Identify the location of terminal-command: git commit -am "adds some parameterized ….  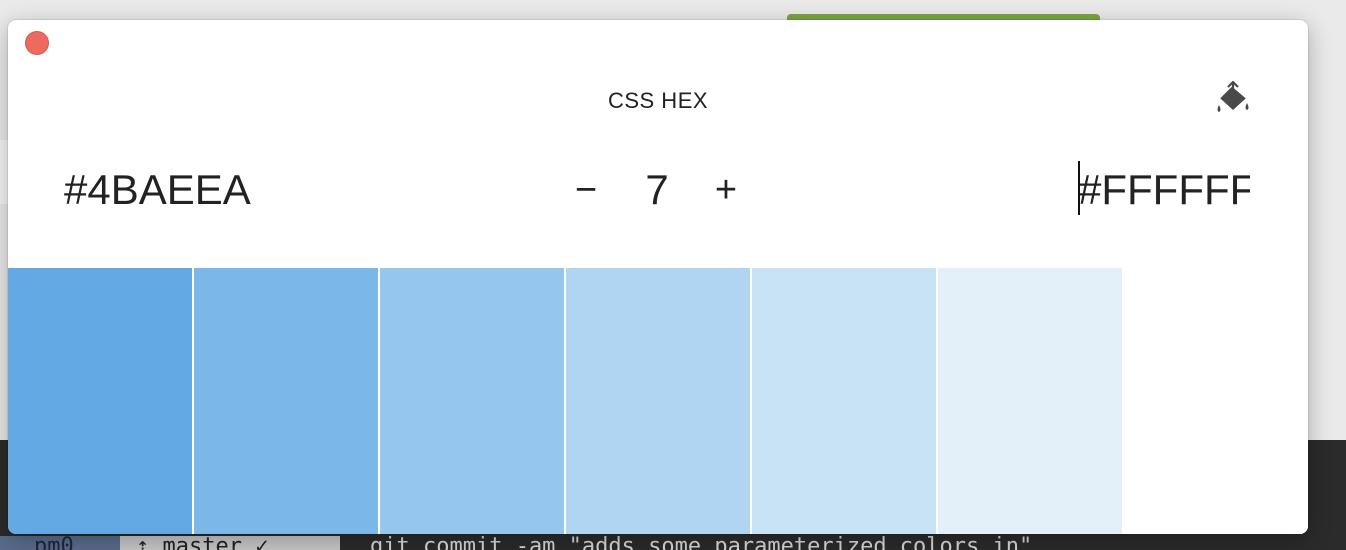
(701, 543).